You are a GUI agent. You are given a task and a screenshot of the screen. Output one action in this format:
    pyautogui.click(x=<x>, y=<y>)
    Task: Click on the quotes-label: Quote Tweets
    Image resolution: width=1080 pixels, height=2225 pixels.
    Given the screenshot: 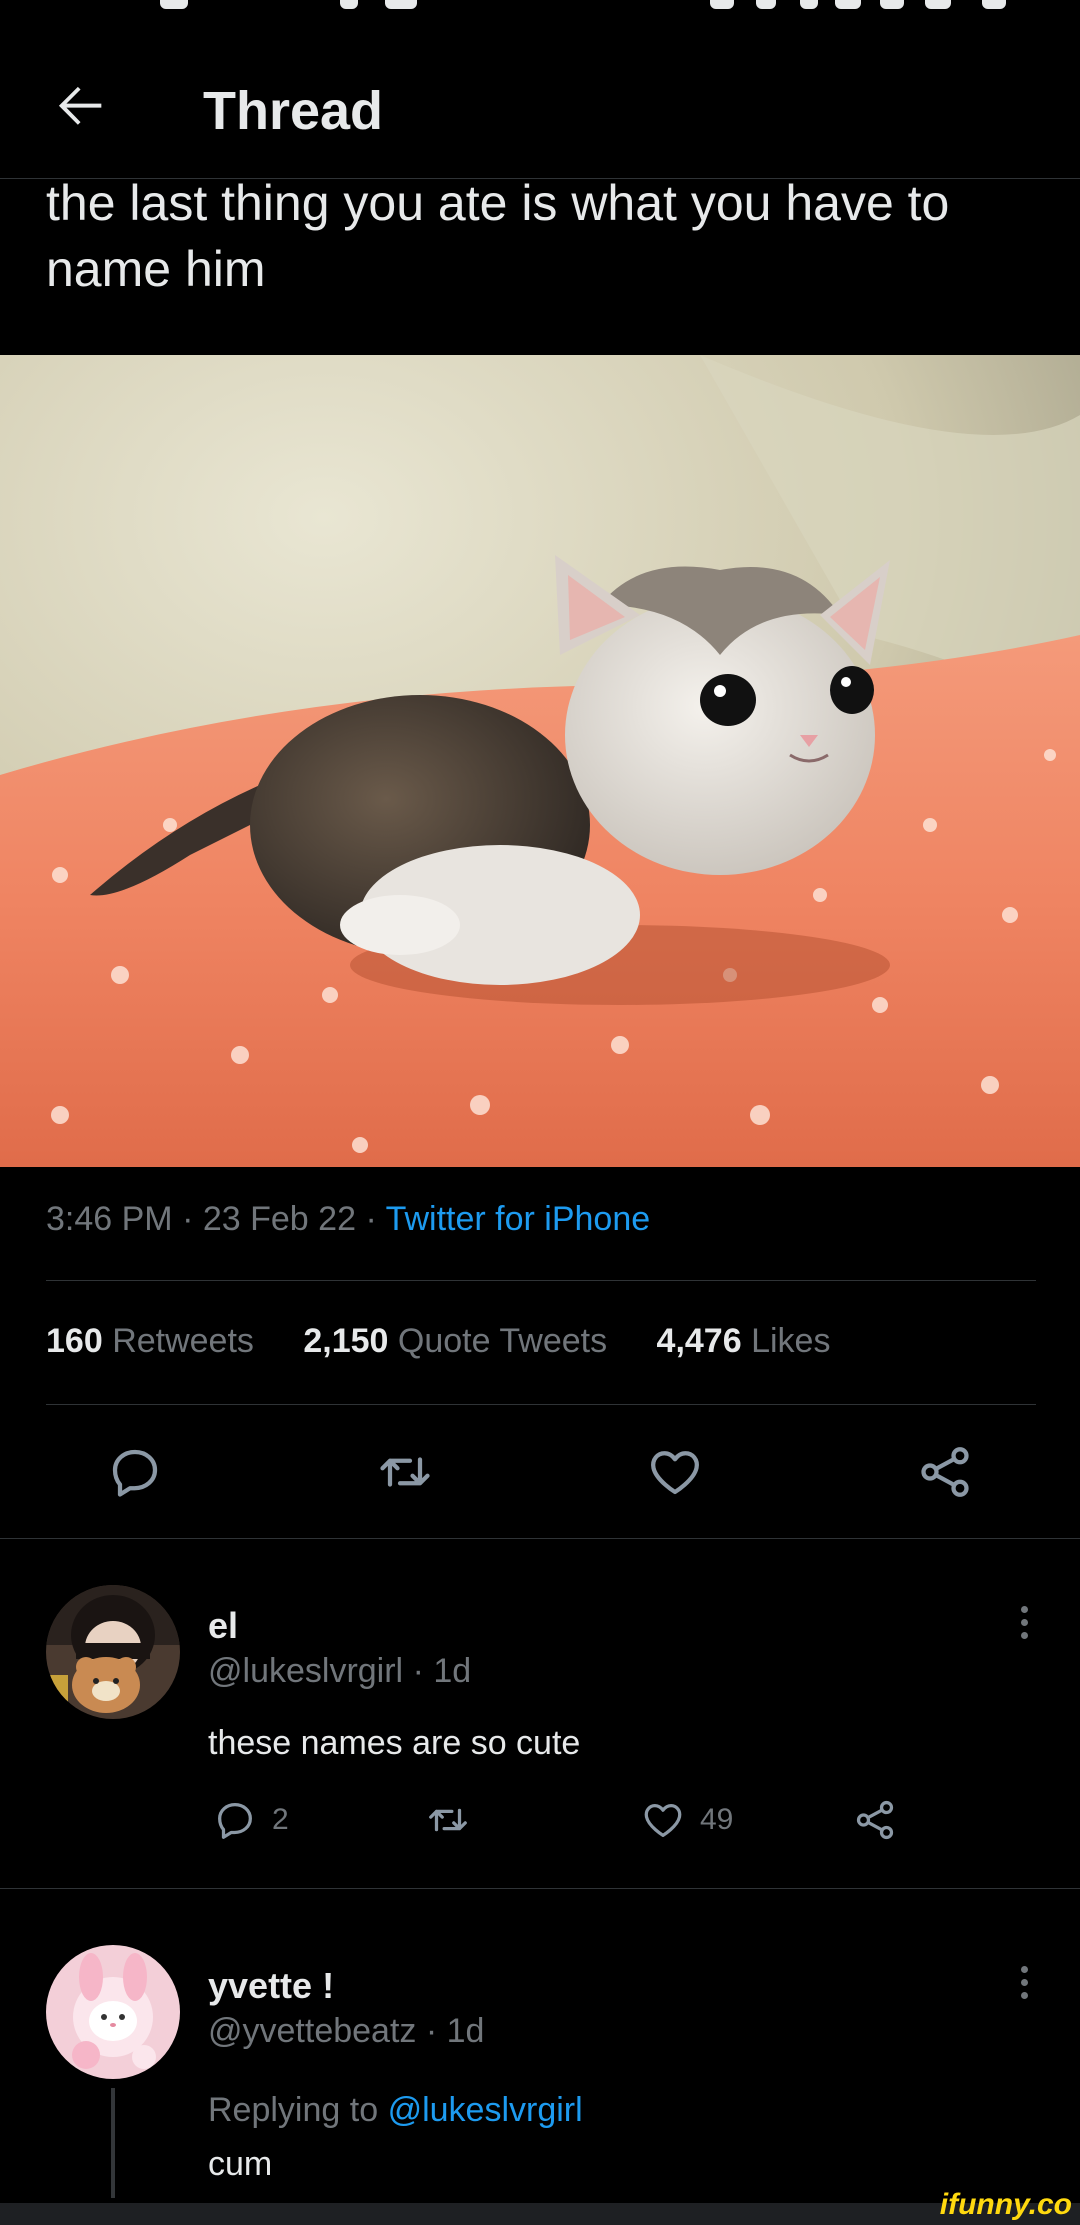 What is the action you would take?
    pyautogui.click(x=502, y=1341)
    